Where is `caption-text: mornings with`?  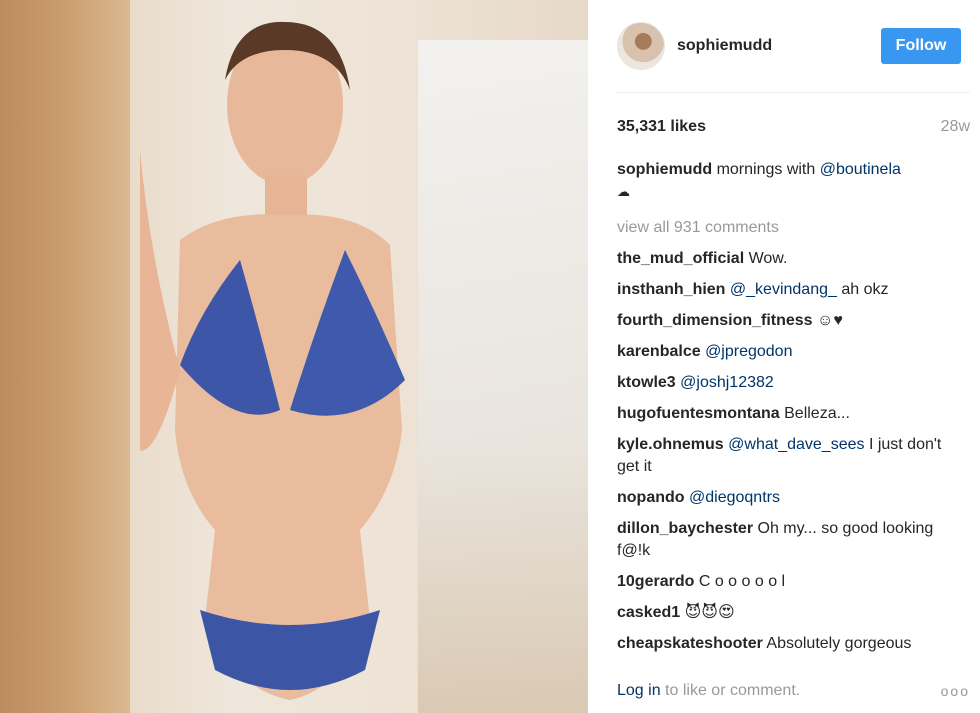
caption-text: mornings with is located at coordinates (766, 169).